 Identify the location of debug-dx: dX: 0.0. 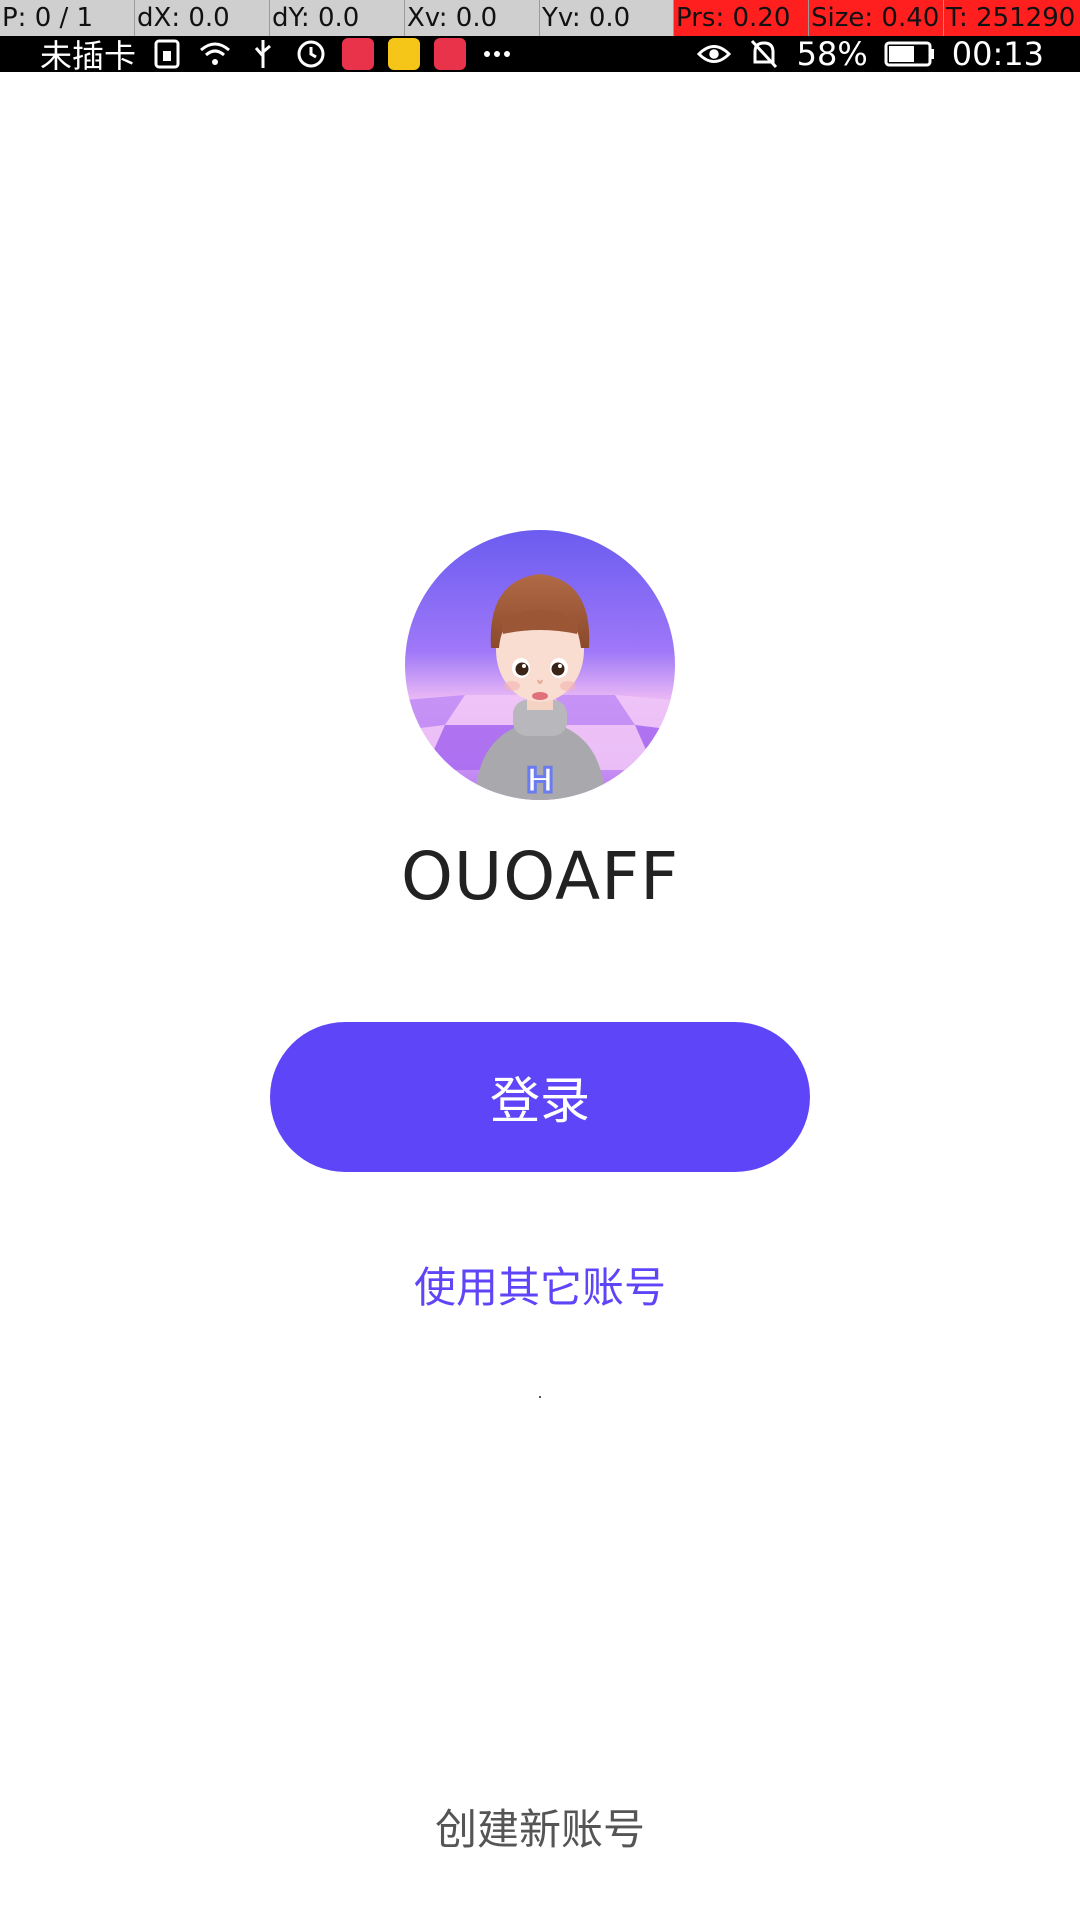
(201, 18).